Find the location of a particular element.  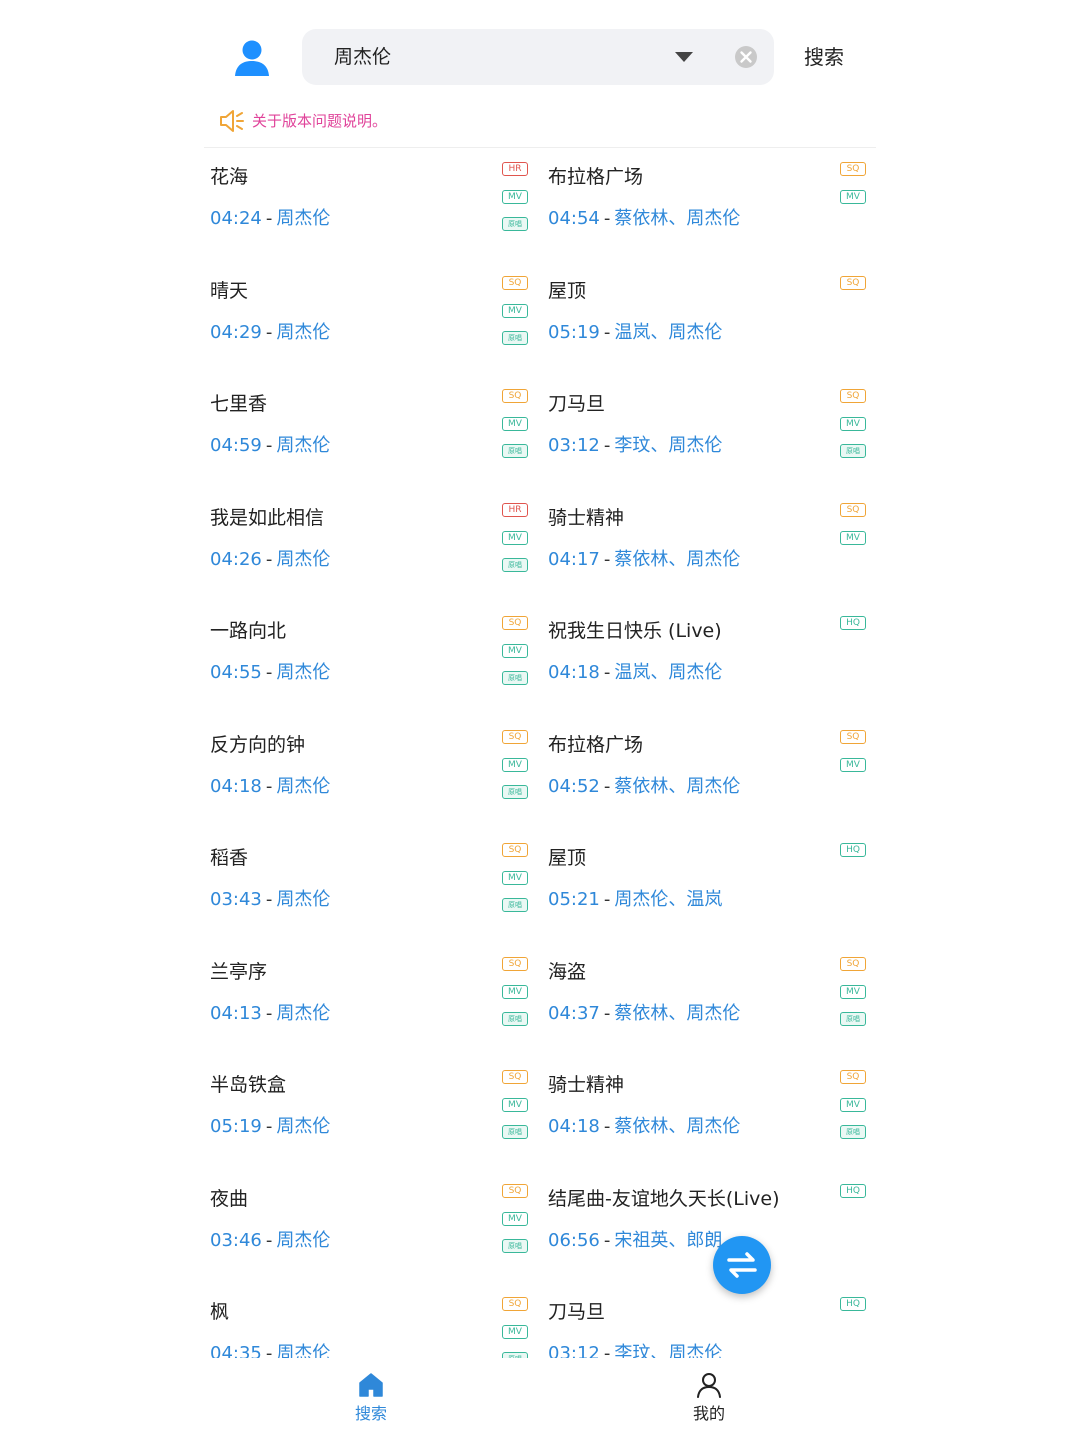

song-meta: 04:18- 周杰伦 is located at coordinates (270, 785).